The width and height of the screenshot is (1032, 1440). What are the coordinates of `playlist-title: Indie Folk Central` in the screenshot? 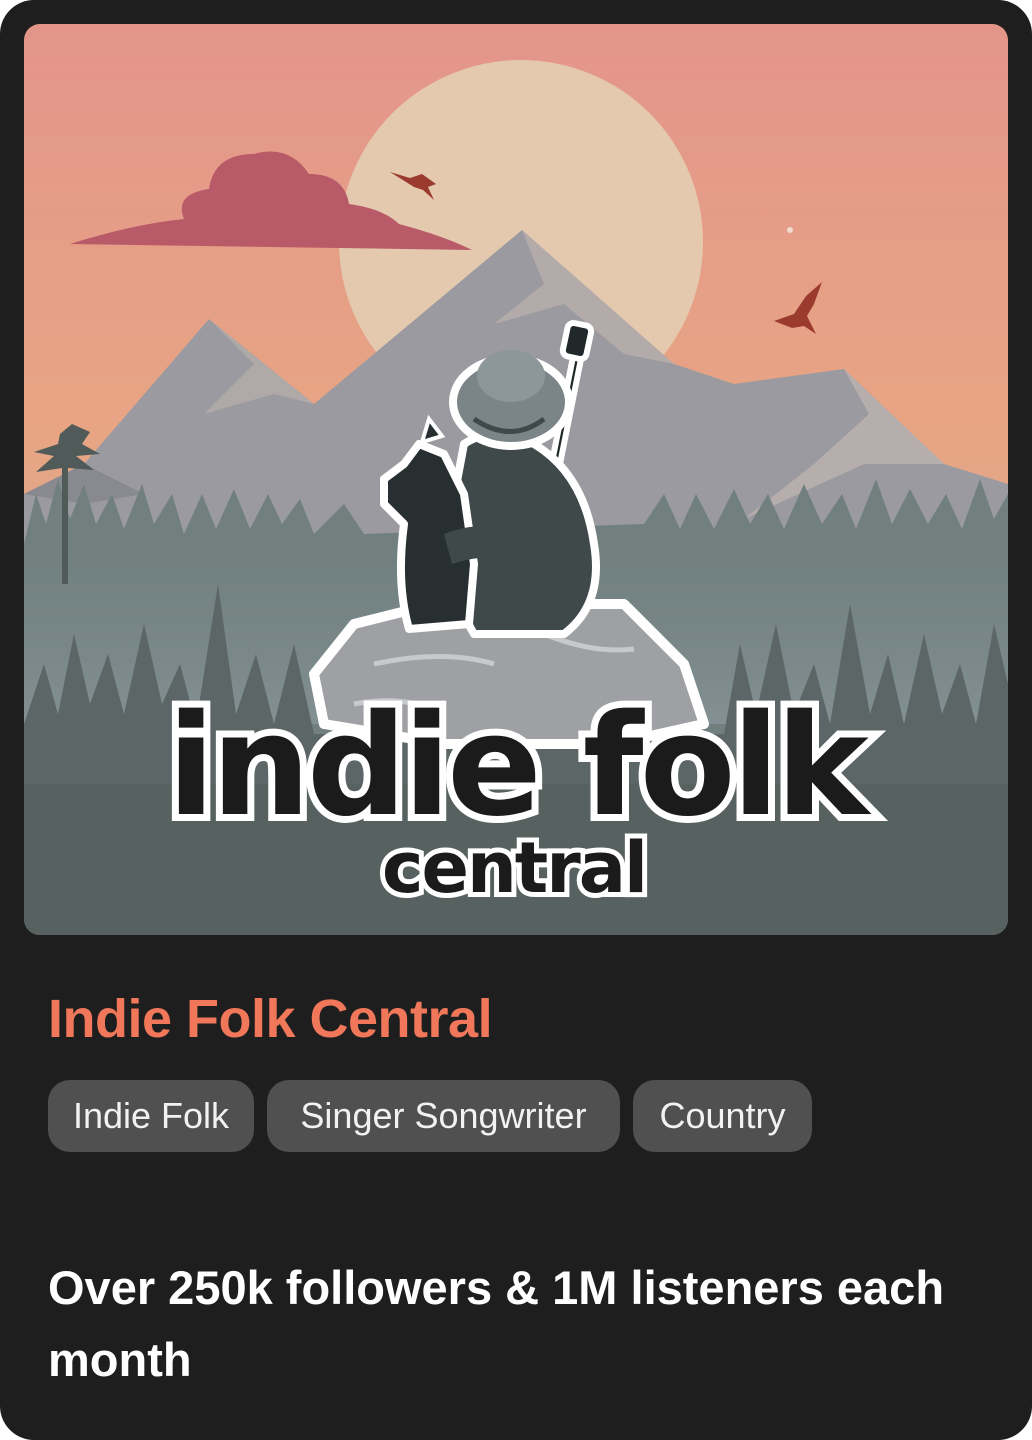 It's located at (270, 1019).